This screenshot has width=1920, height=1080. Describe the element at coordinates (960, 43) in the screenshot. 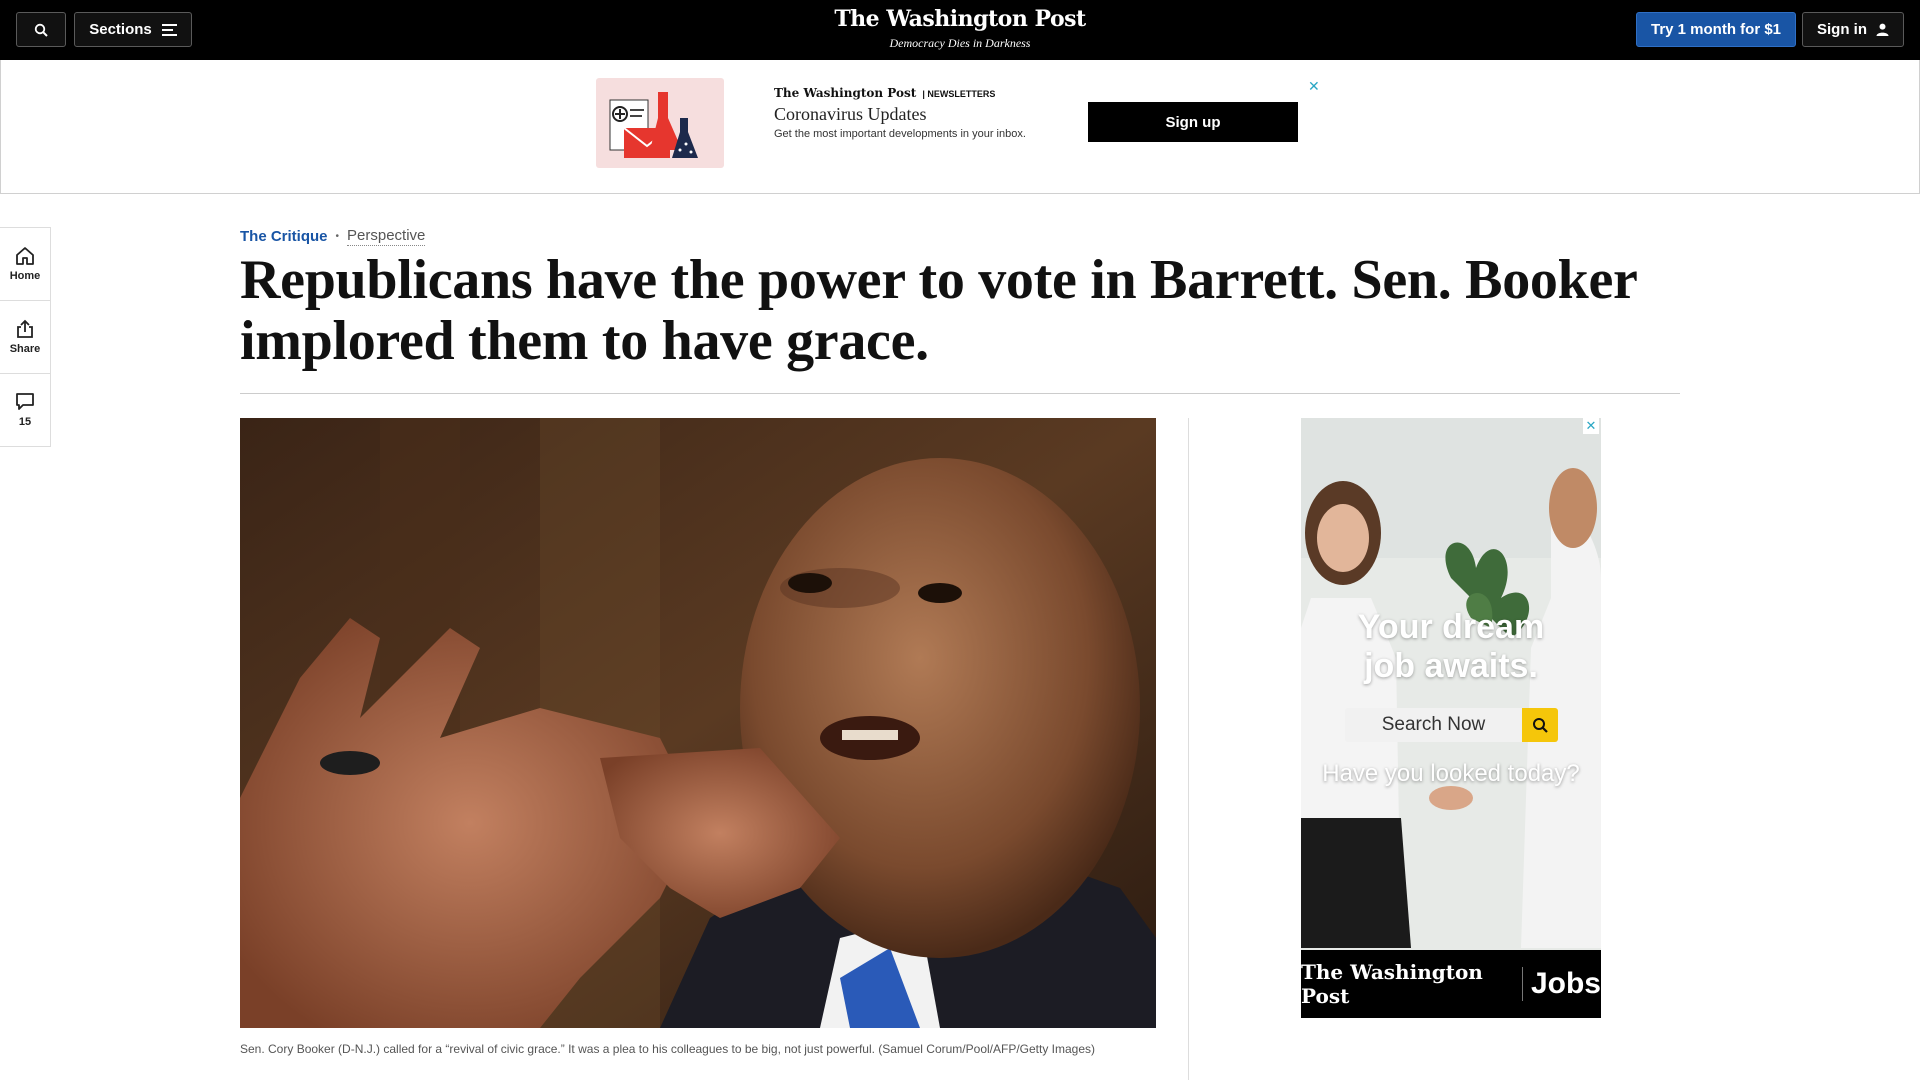

I see `logo-tagline: Democracy Dies in Darkness` at that location.